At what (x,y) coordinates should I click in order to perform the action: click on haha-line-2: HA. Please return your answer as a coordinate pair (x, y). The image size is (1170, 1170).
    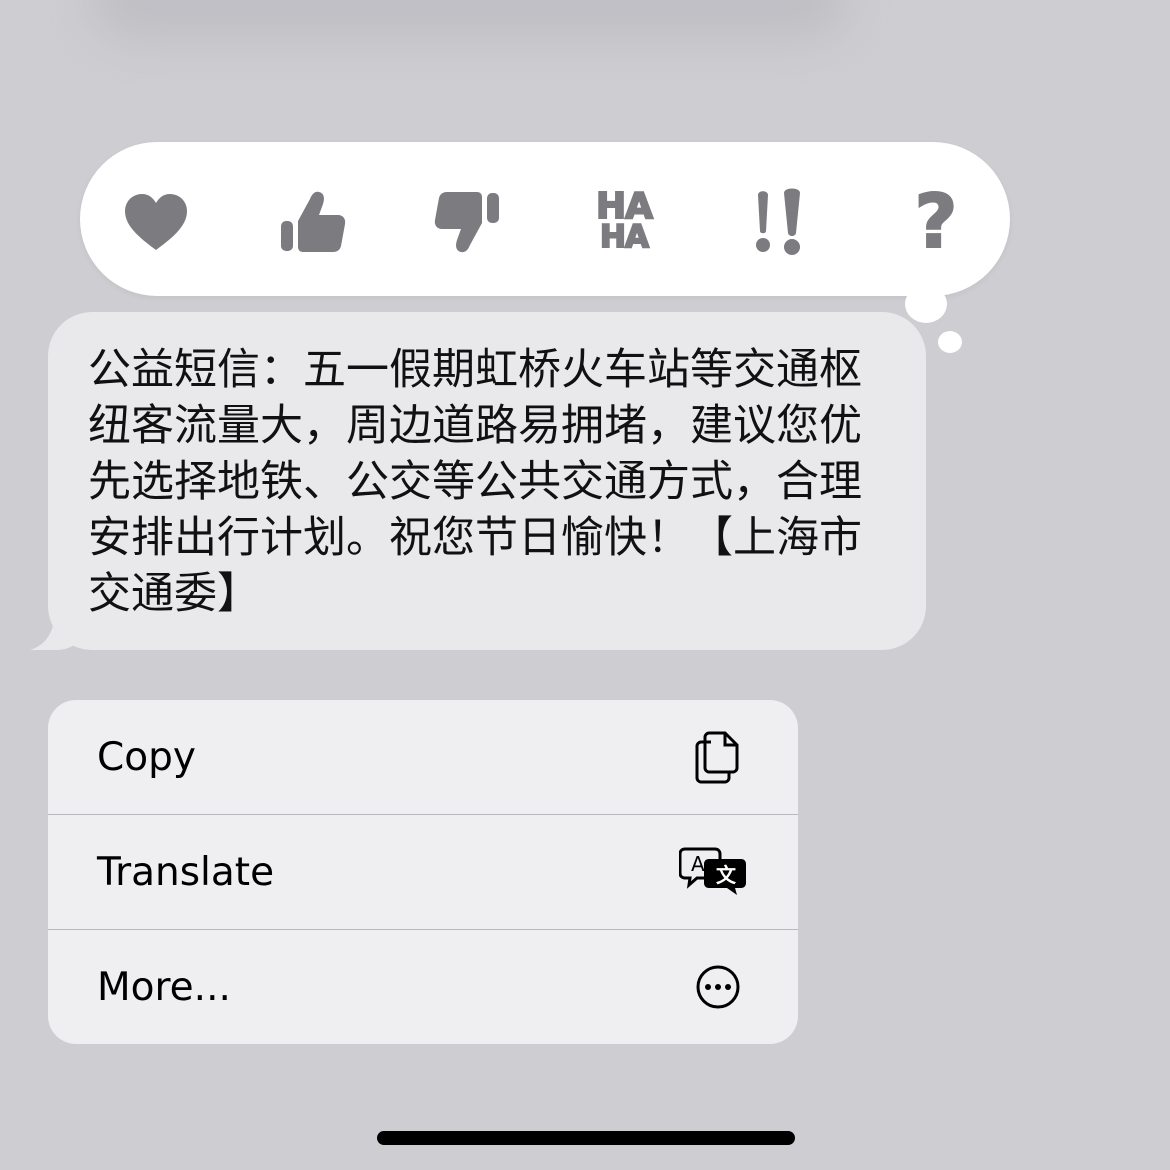
    Looking at the image, I should click on (624, 237).